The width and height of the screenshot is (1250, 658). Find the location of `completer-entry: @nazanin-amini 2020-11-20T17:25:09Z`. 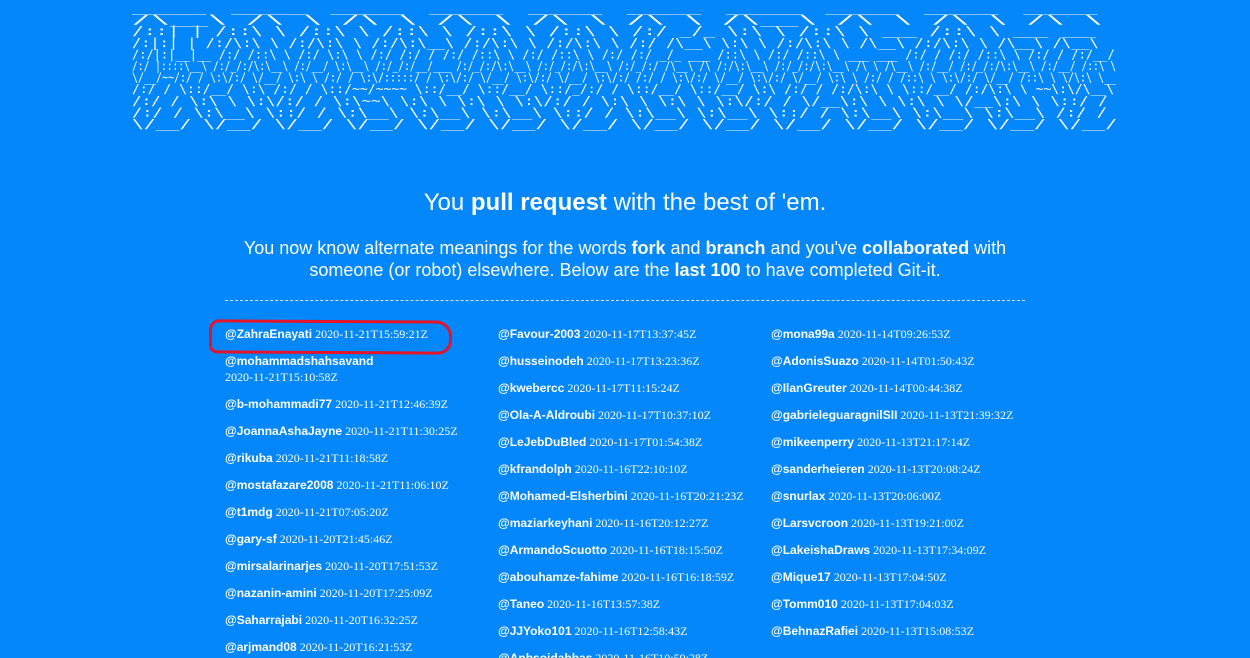

completer-entry: @nazanin-amini 2020-11-20T17:25:09Z is located at coordinates (359, 593).